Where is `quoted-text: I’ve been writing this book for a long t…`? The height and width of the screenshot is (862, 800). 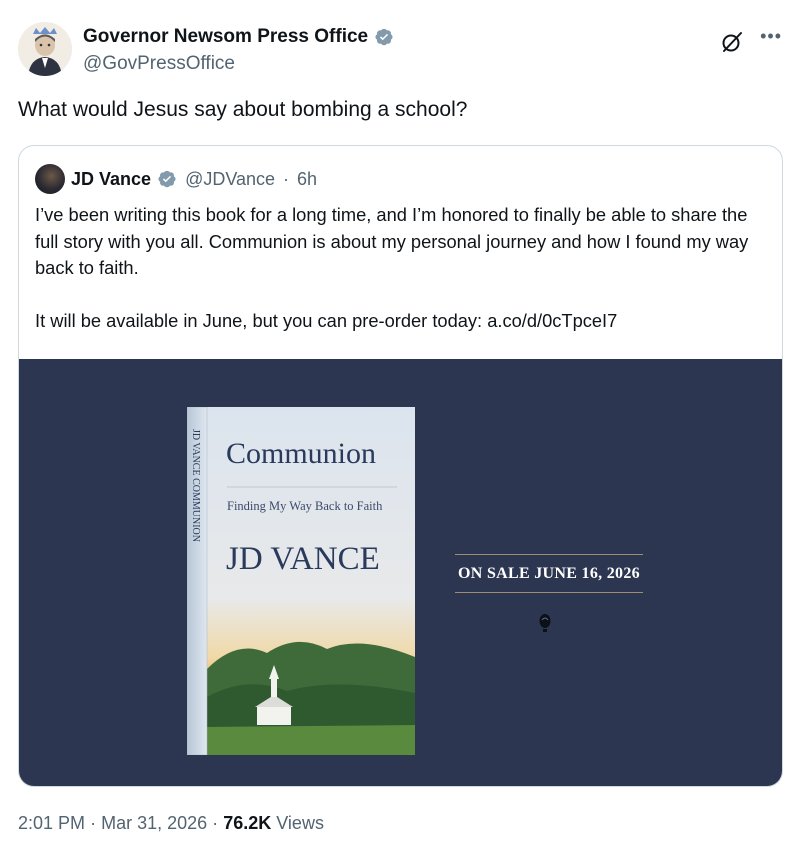
quoted-text: I’ve been writing this book for a long t… is located at coordinates (402, 268).